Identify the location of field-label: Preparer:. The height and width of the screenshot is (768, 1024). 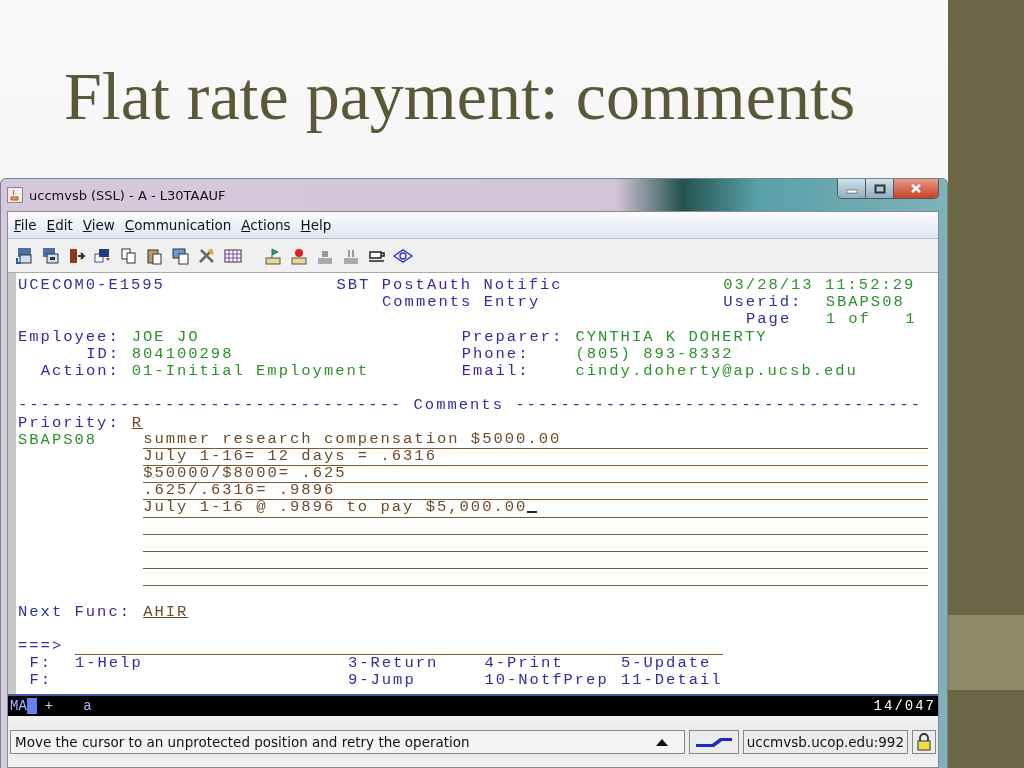
(512, 337).